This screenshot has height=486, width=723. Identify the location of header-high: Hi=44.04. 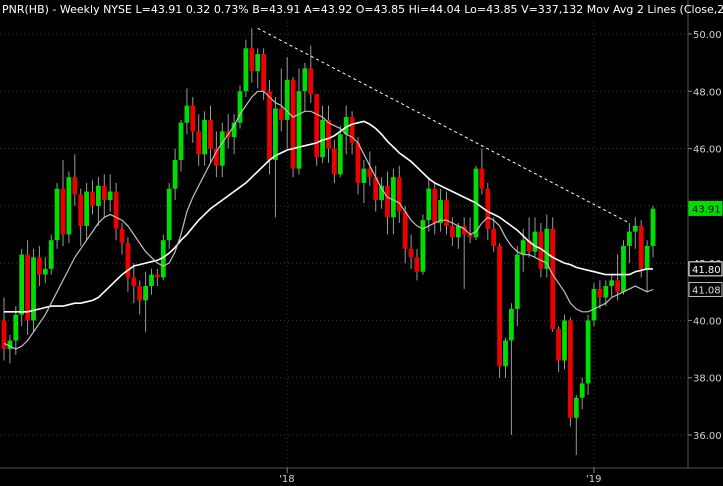
(435, 9).